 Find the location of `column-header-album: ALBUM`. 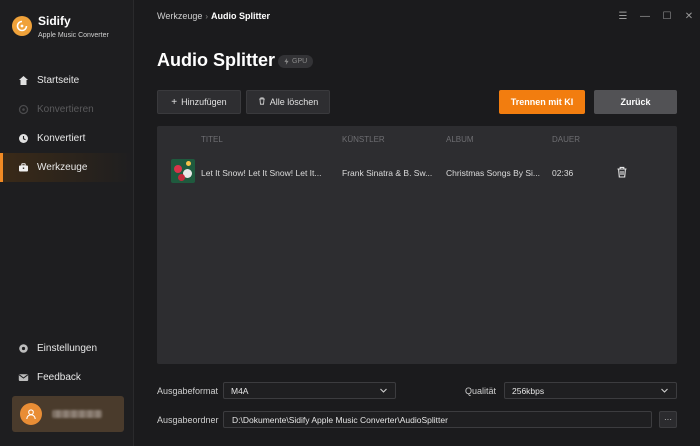

column-header-album: ALBUM is located at coordinates (460, 139).